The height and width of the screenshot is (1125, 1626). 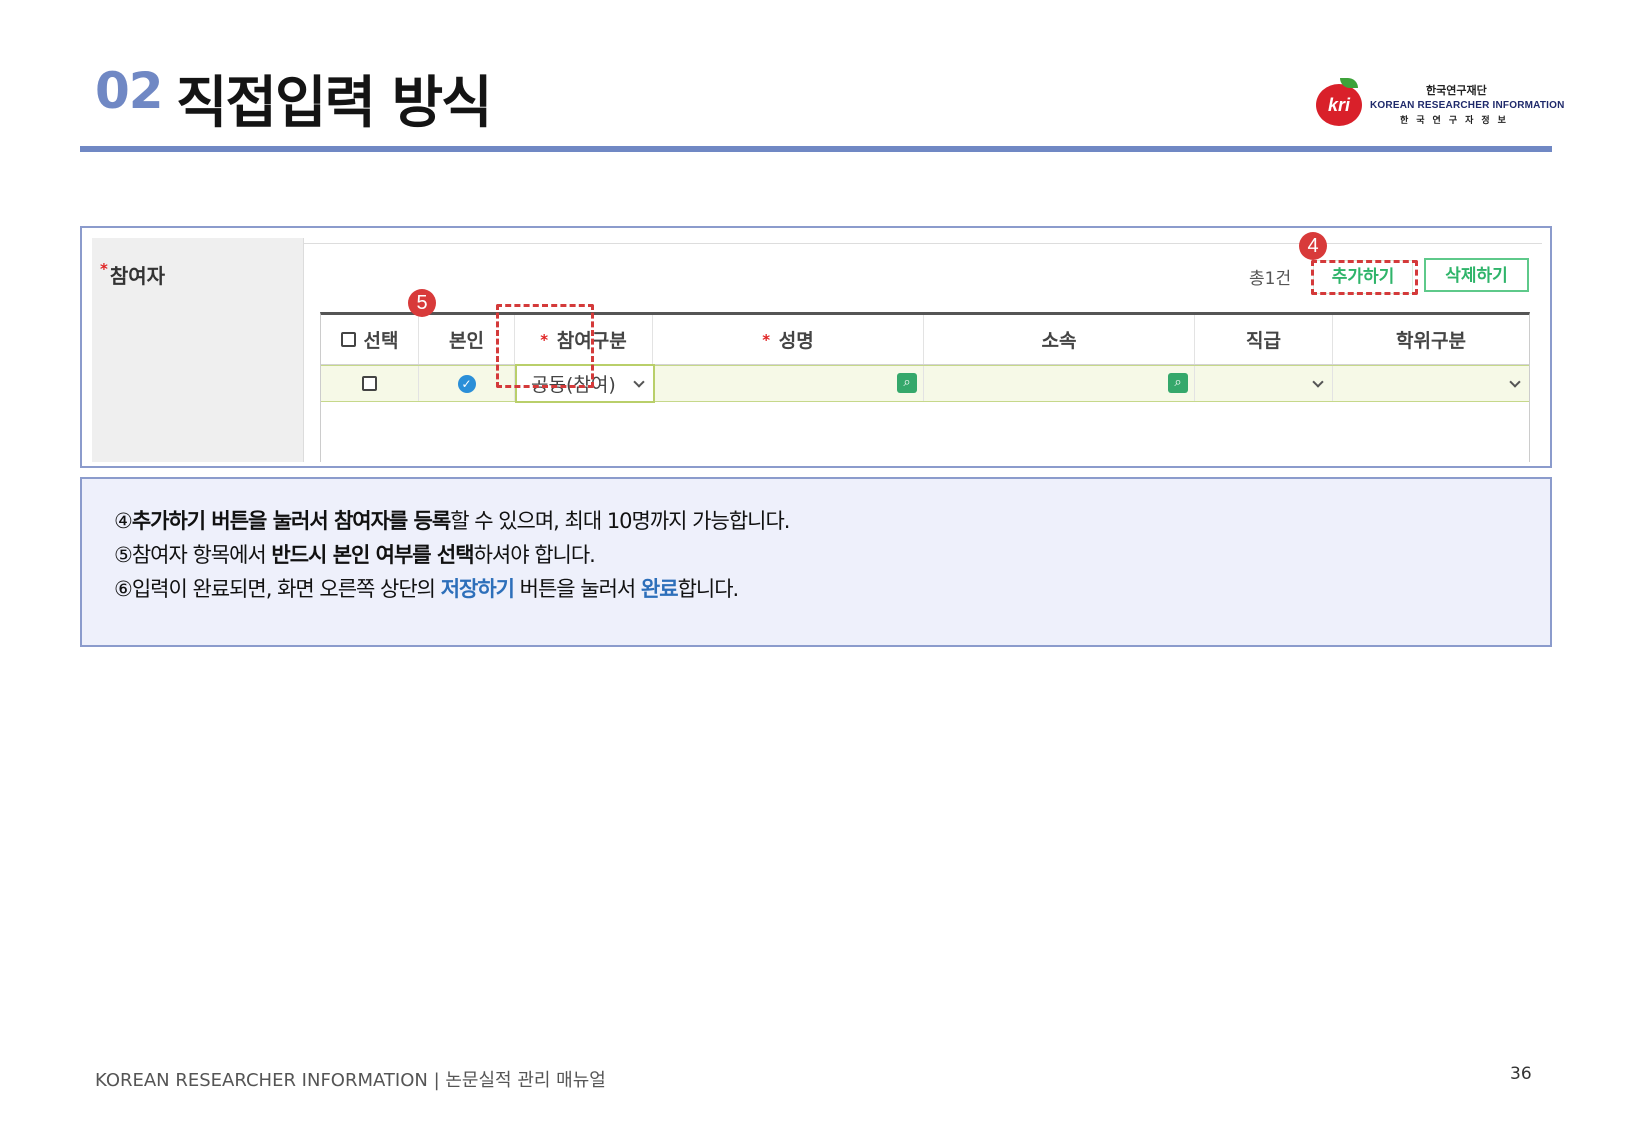 I want to click on degree-select, so click(x=1431, y=383).